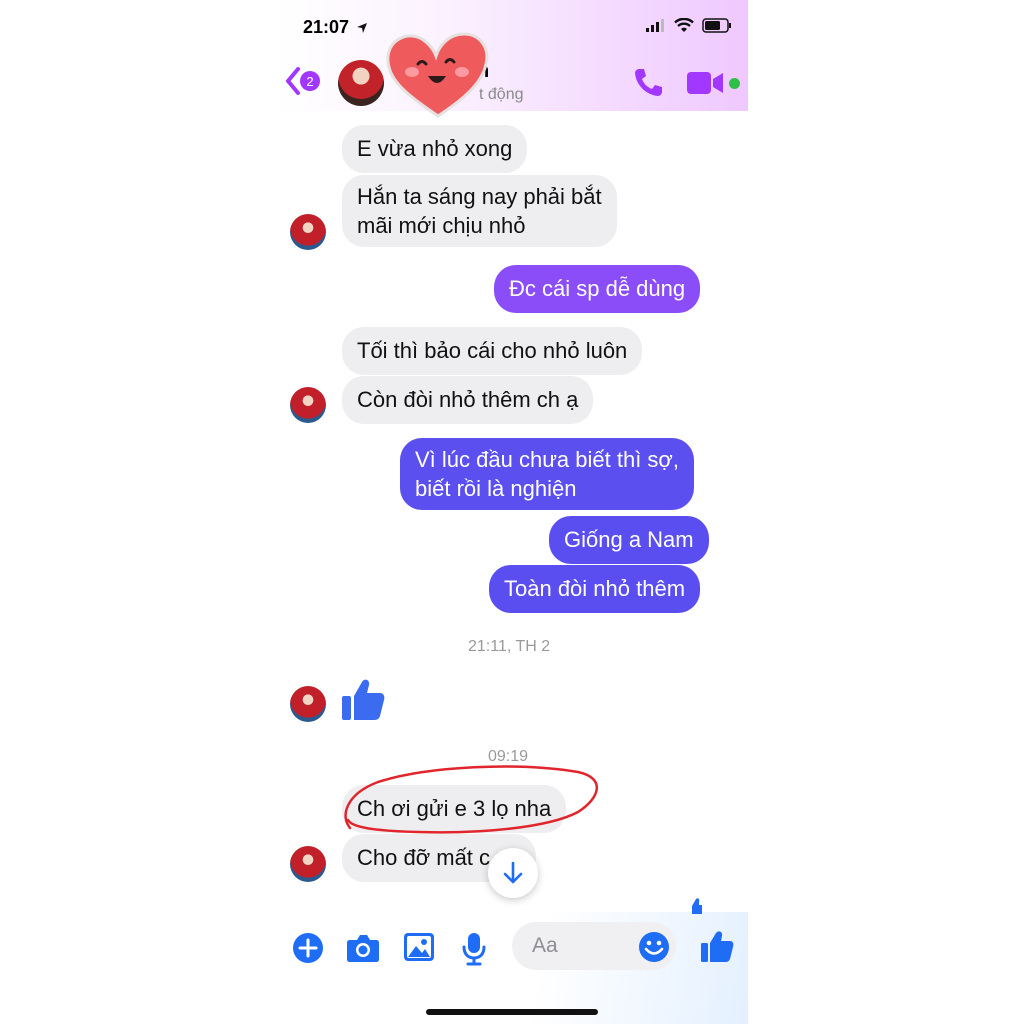 The image size is (1024, 1024). Describe the element at coordinates (512, 59) in the screenshot. I see `chat-header: 21:07 2 h` at that location.